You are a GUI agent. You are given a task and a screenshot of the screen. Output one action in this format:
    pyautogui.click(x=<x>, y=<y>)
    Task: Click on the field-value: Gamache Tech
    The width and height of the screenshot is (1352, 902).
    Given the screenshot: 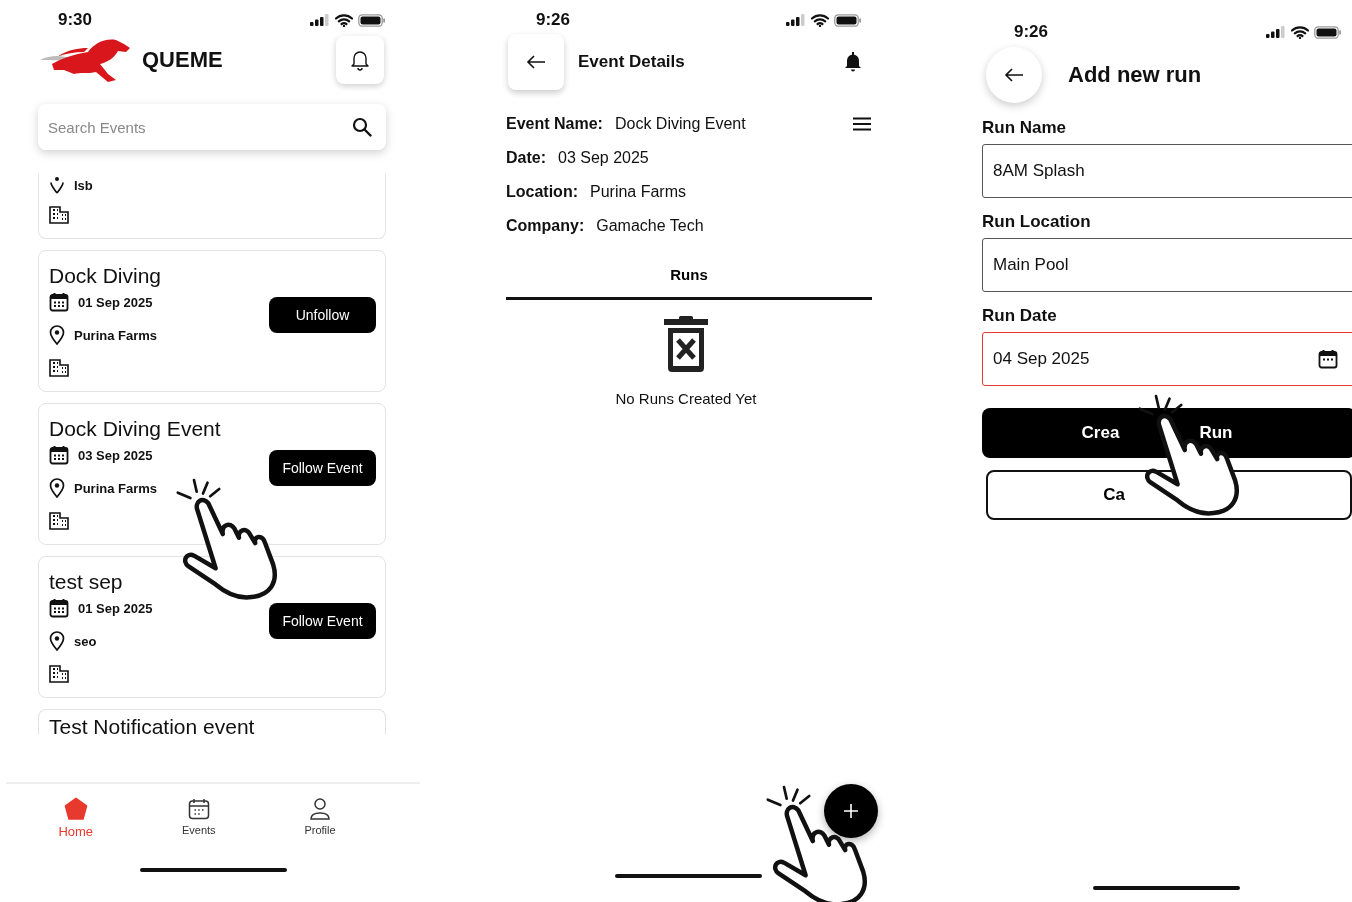 What is the action you would take?
    pyautogui.click(x=650, y=226)
    